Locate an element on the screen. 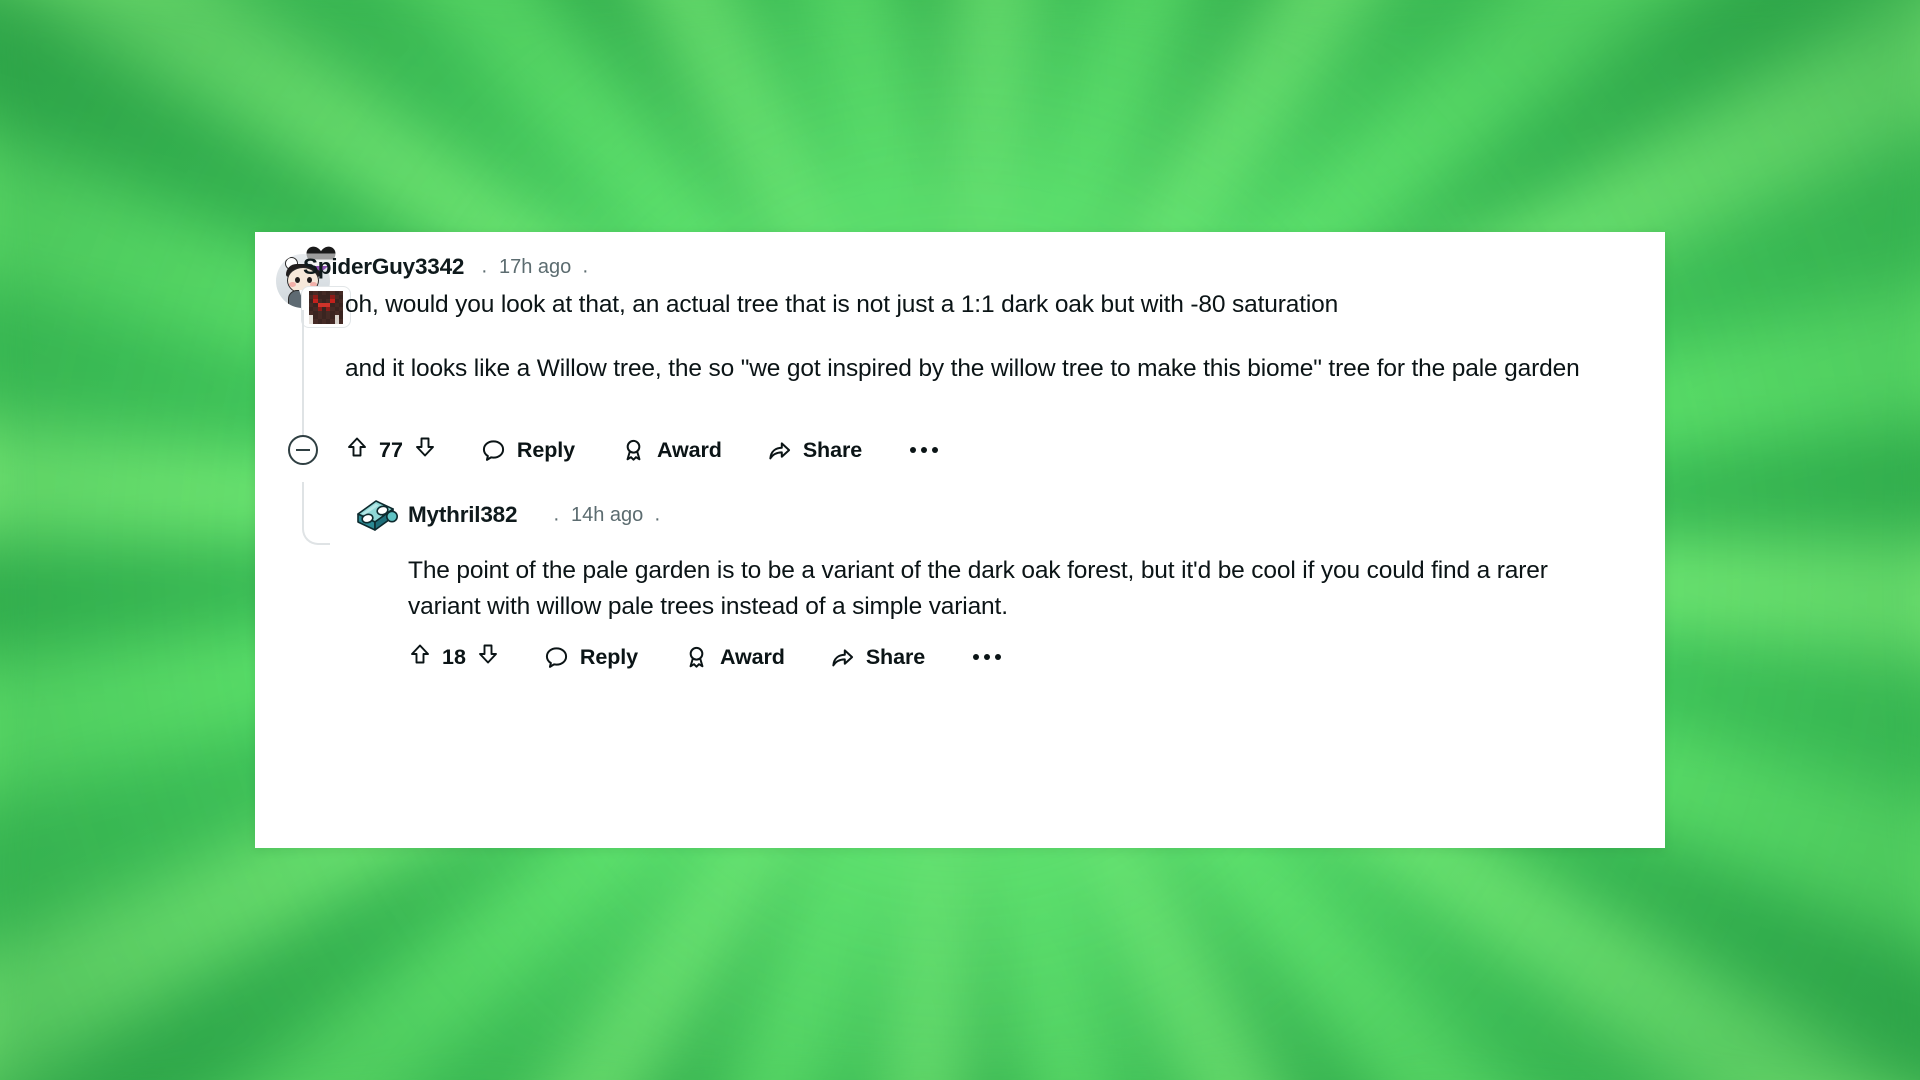 The height and width of the screenshot is (1080, 1920). reply-action-bar: 18 Reply Award Share is located at coordinates (705, 657).